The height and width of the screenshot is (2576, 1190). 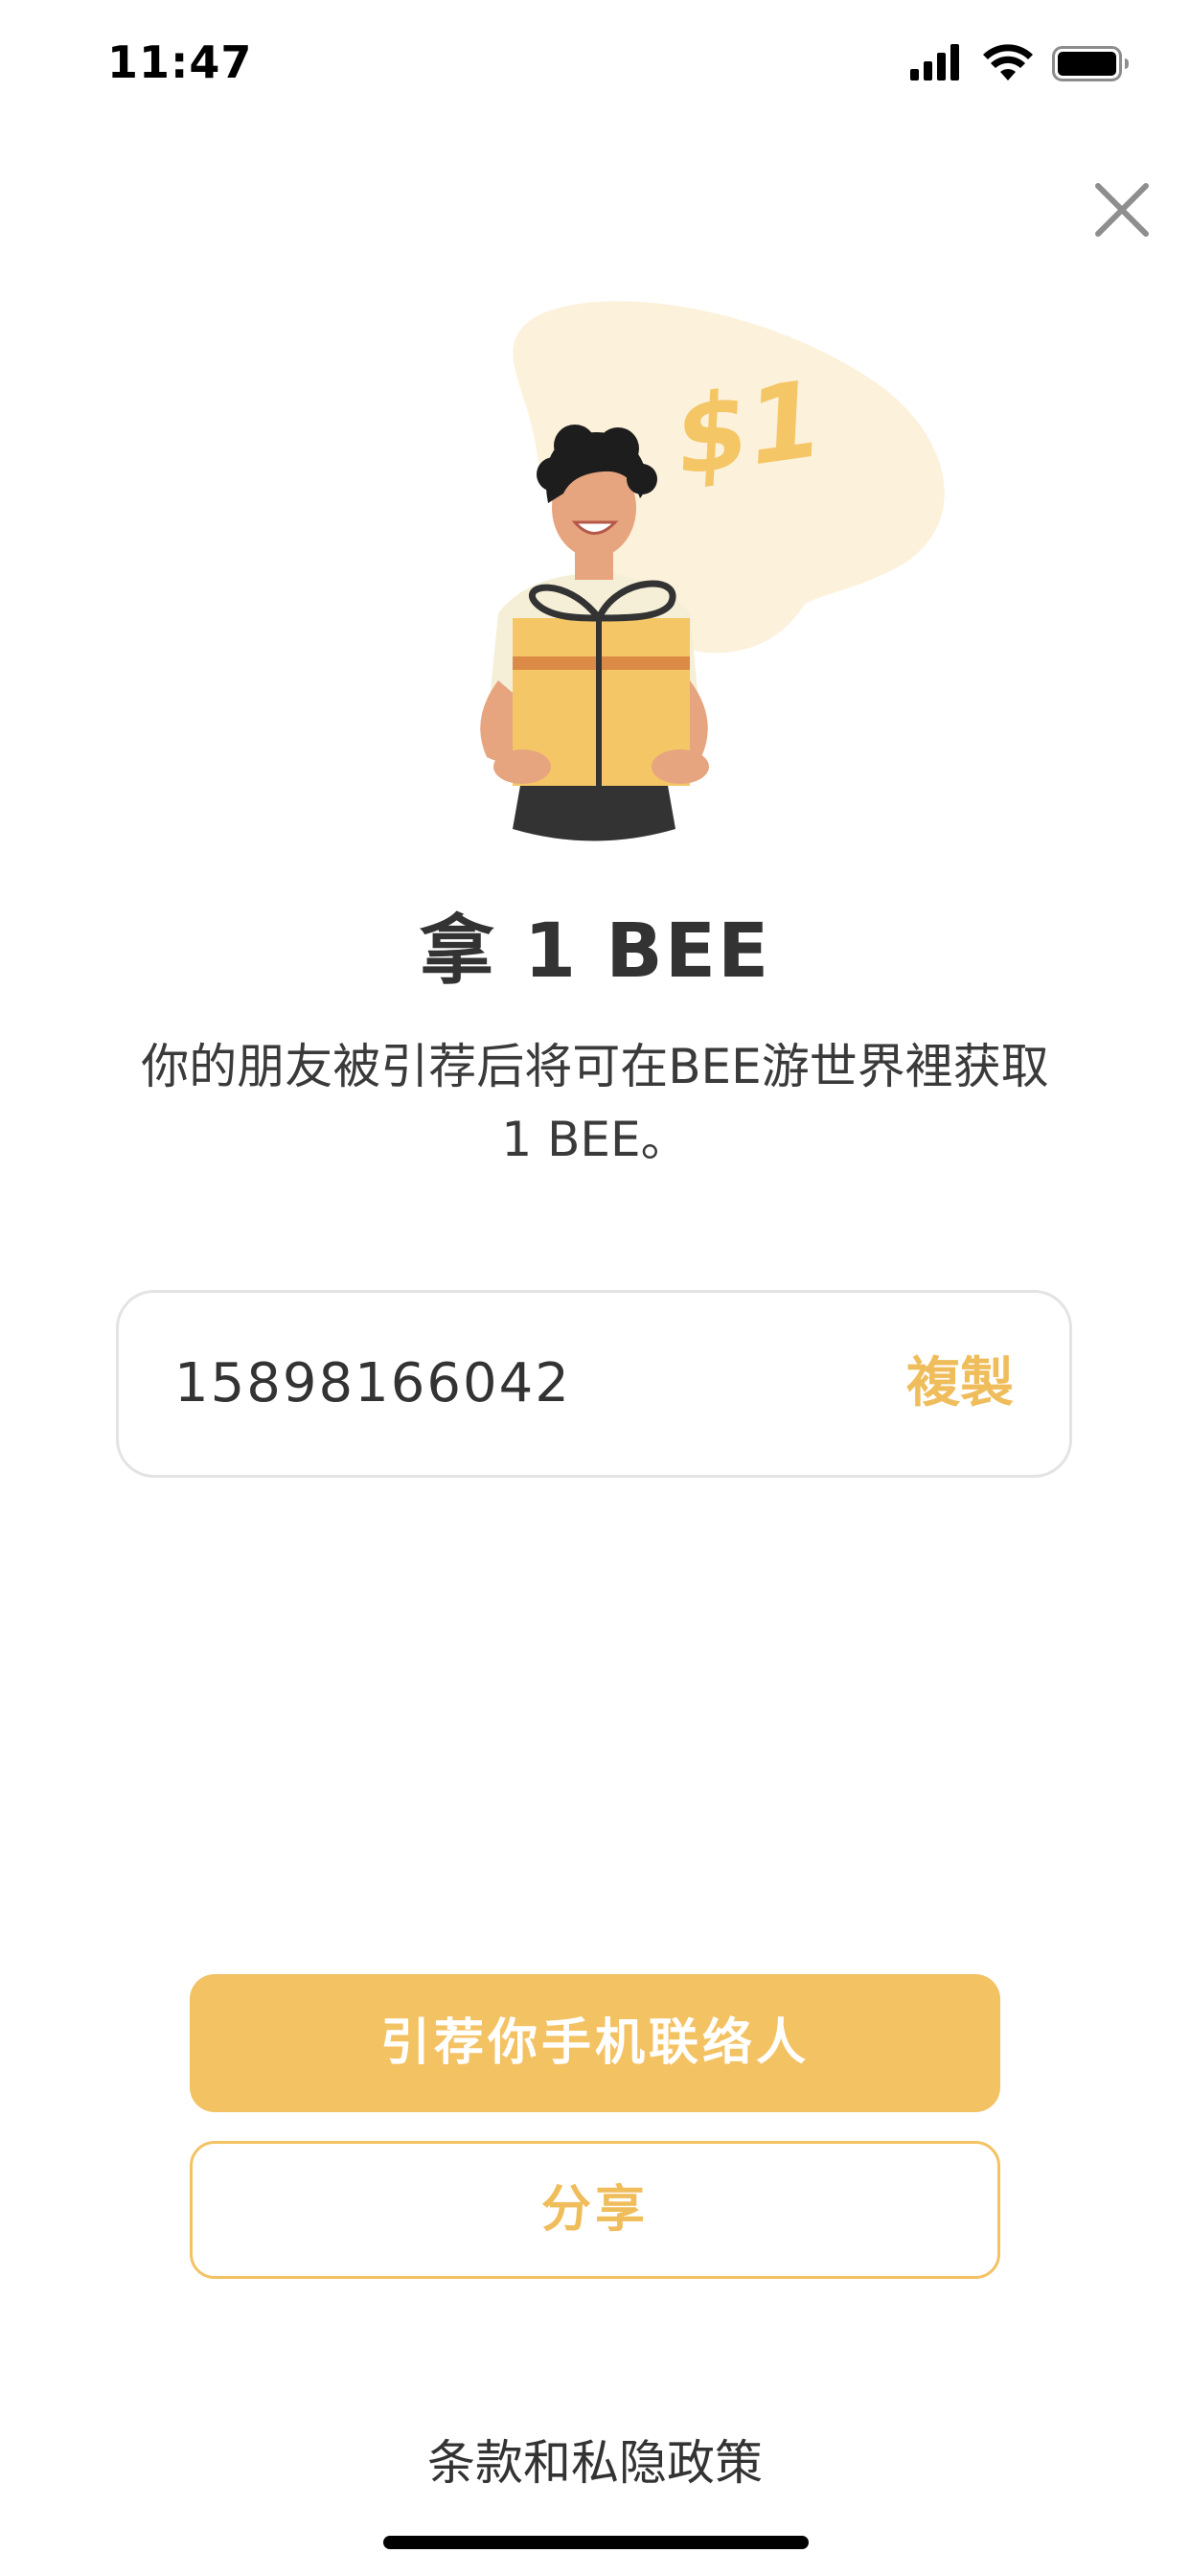 What do you see at coordinates (180, 62) in the screenshot?
I see `status-time: 11:47` at bounding box center [180, 62].